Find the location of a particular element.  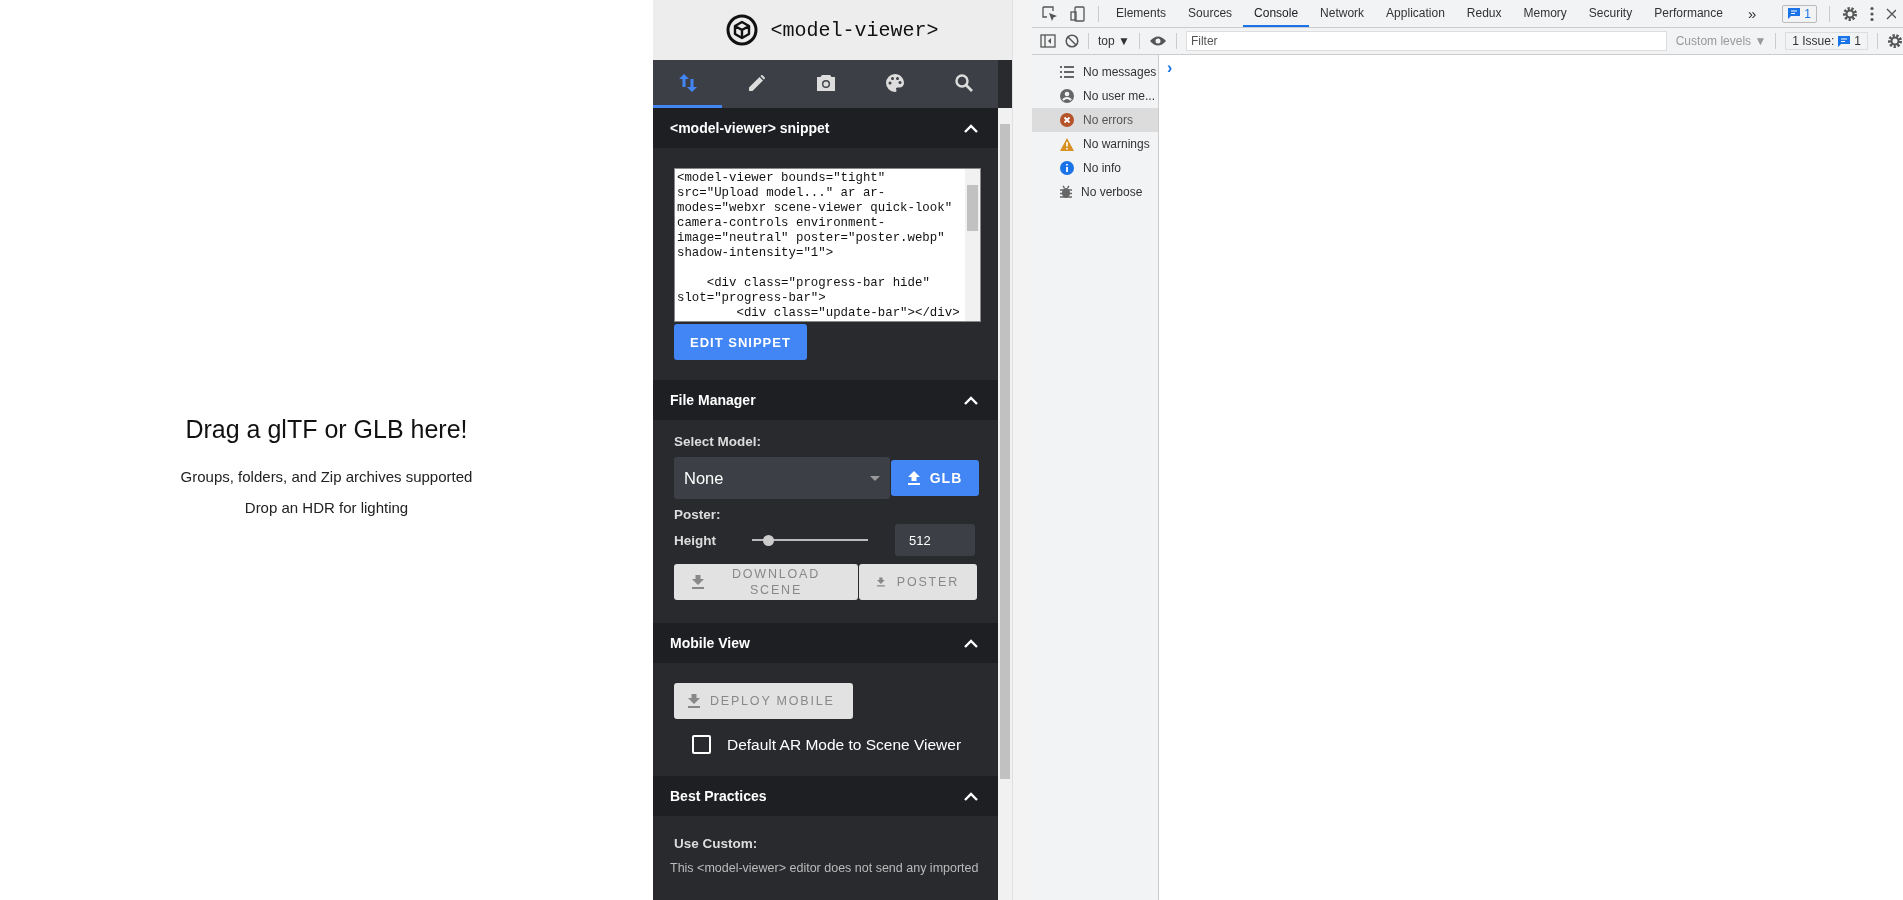

drop-title: Drag a glTF or GLB here! is located at coordinates (326, 429).